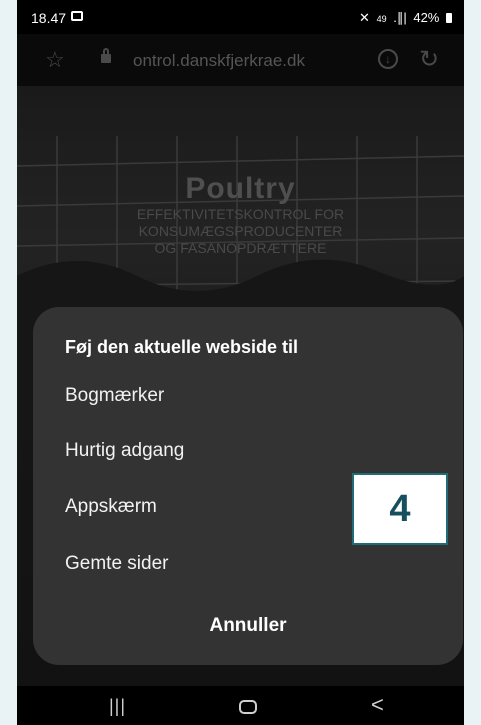 The height and width of the screenshot is (725, 481). Describe the element at coordinates (77, 16) in the screenshot. I see `image-notification-icon` at that location.